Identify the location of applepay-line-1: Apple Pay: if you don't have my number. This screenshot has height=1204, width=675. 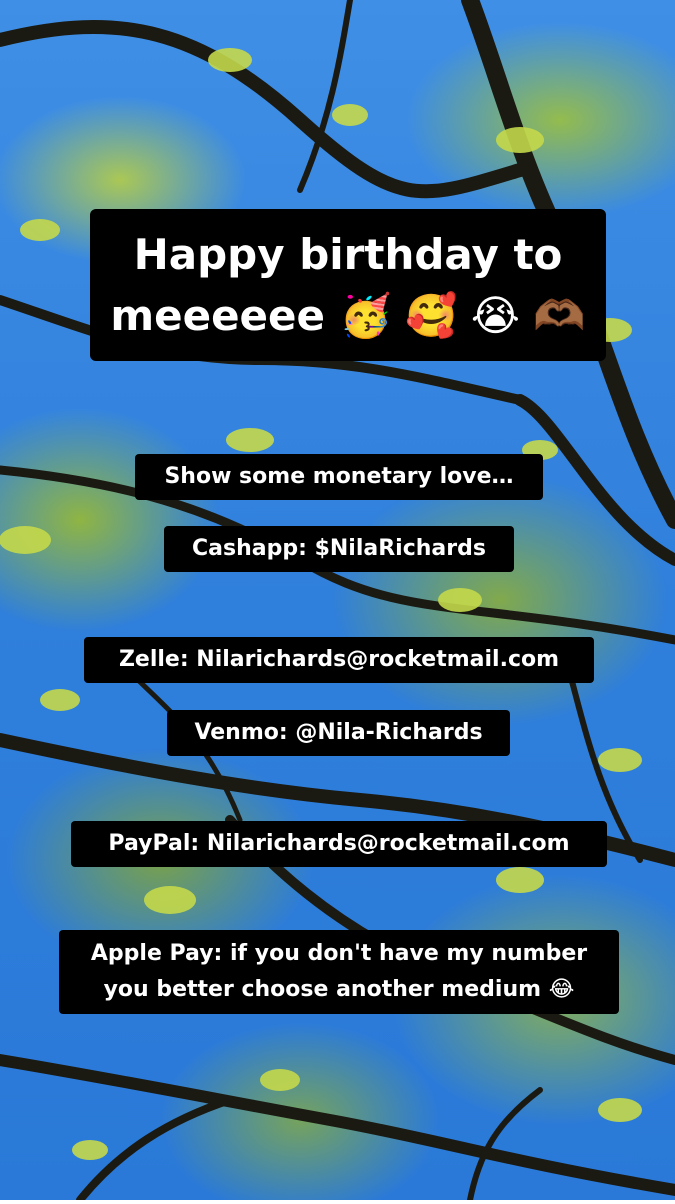
(339, 953).